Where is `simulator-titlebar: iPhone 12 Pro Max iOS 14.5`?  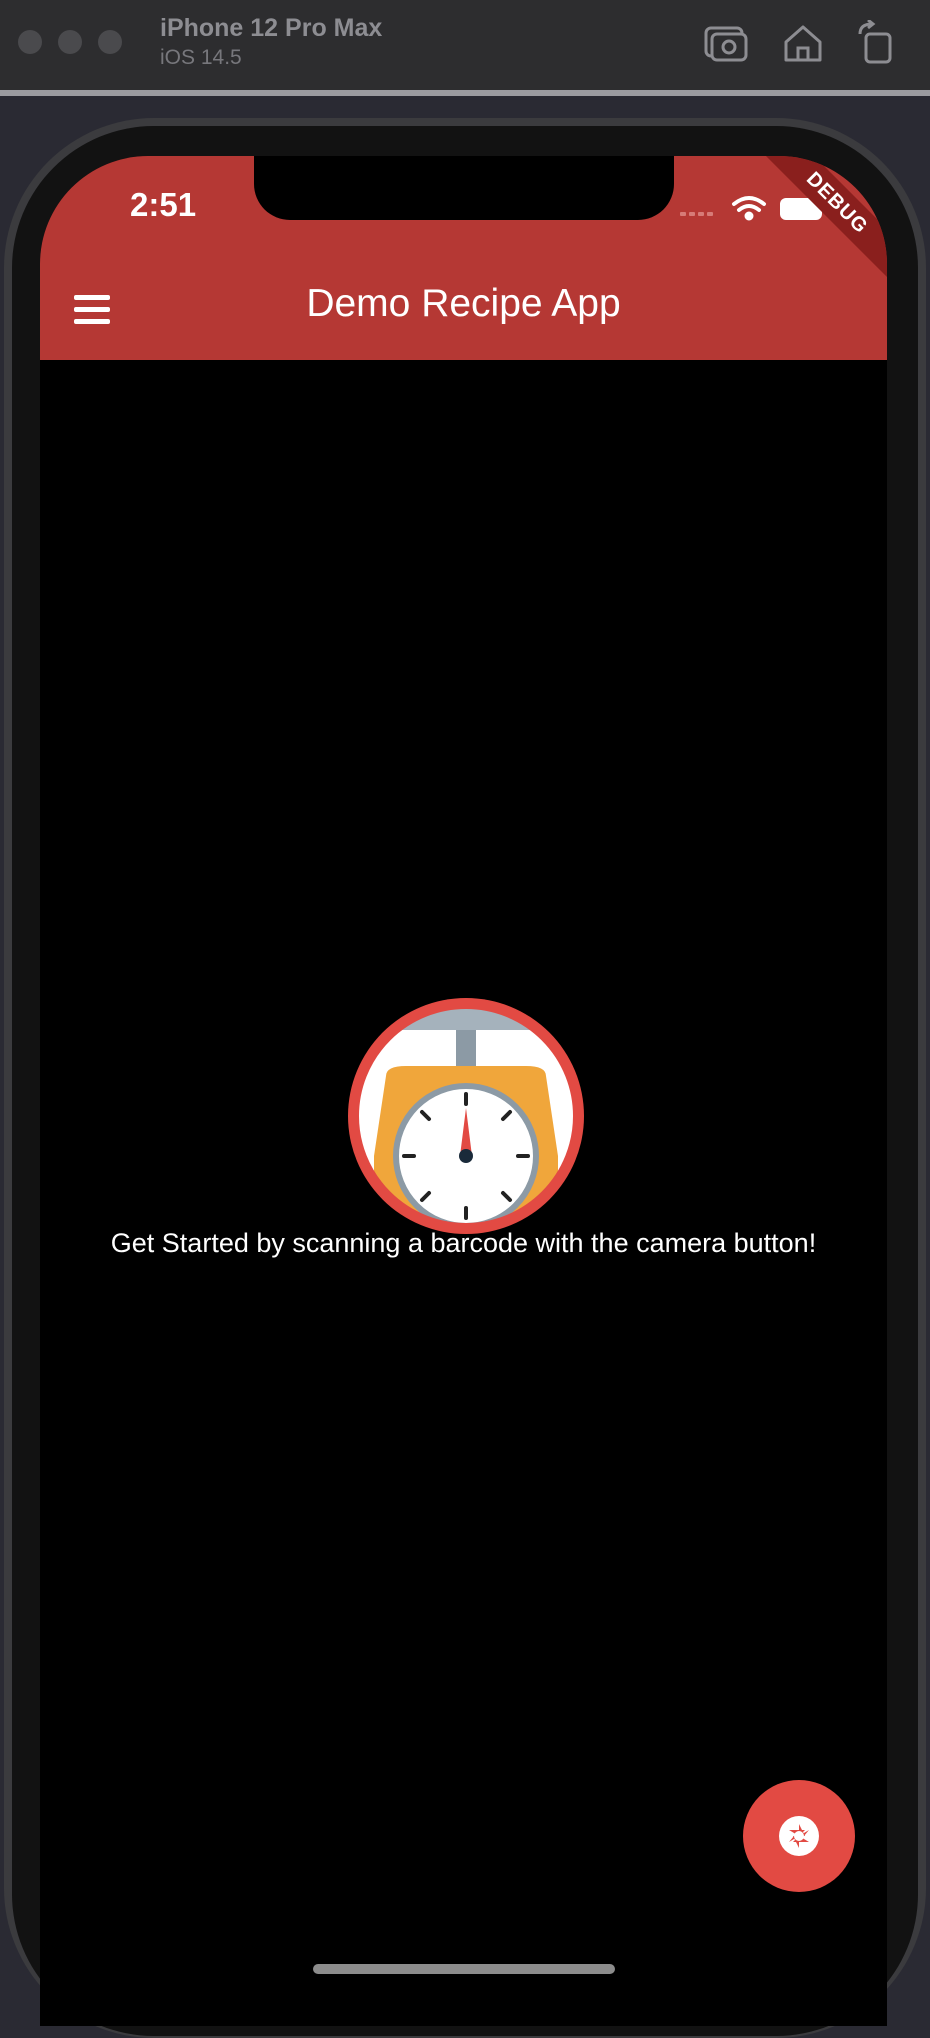 simulator-titlebar: iPhone 12 Pro Max iOS 14.5 is located at coordinates (465, 48).